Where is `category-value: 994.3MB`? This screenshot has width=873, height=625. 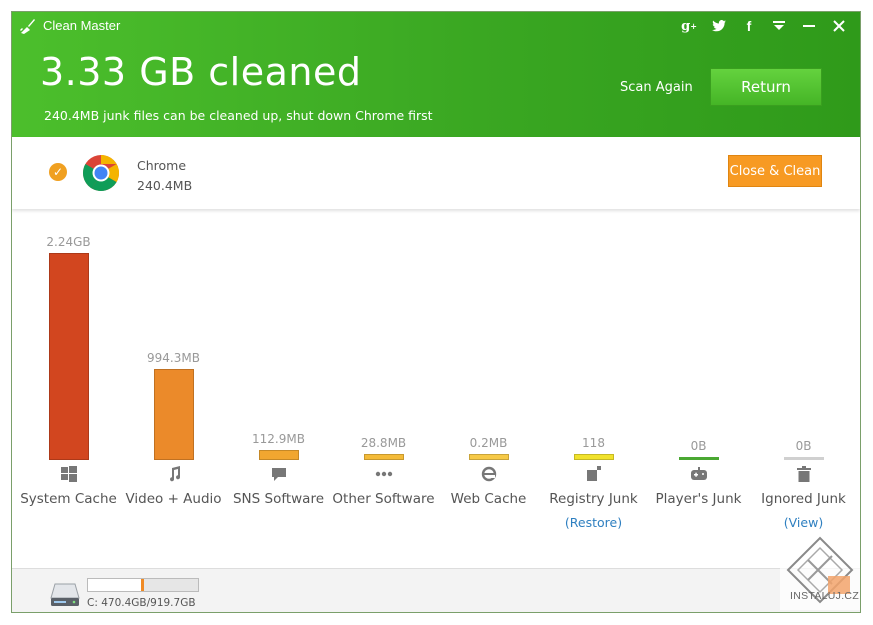
category-value: 994.3MB is located at coordinates (173, 358).